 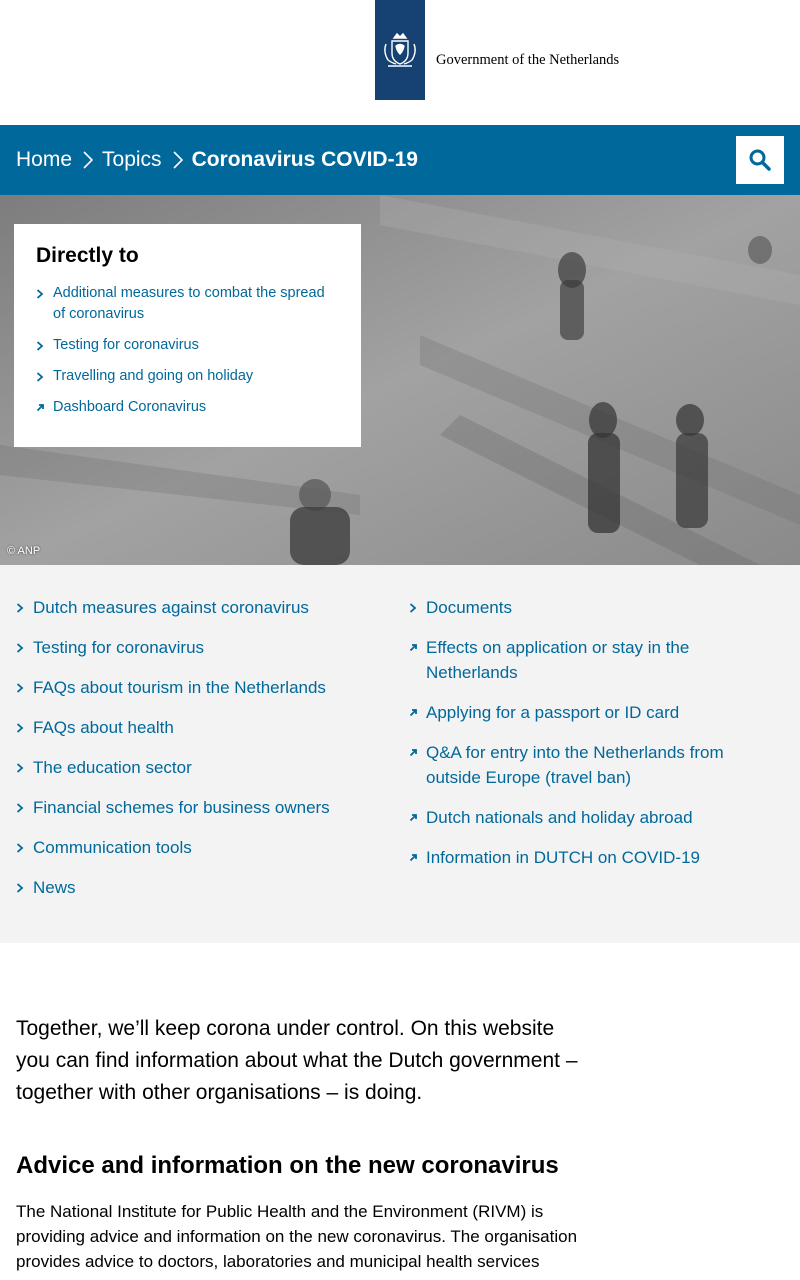 I want to click on breadcrumb-bar: Home Topics Coronavirus COVID-19, so click(x=400, y=160).